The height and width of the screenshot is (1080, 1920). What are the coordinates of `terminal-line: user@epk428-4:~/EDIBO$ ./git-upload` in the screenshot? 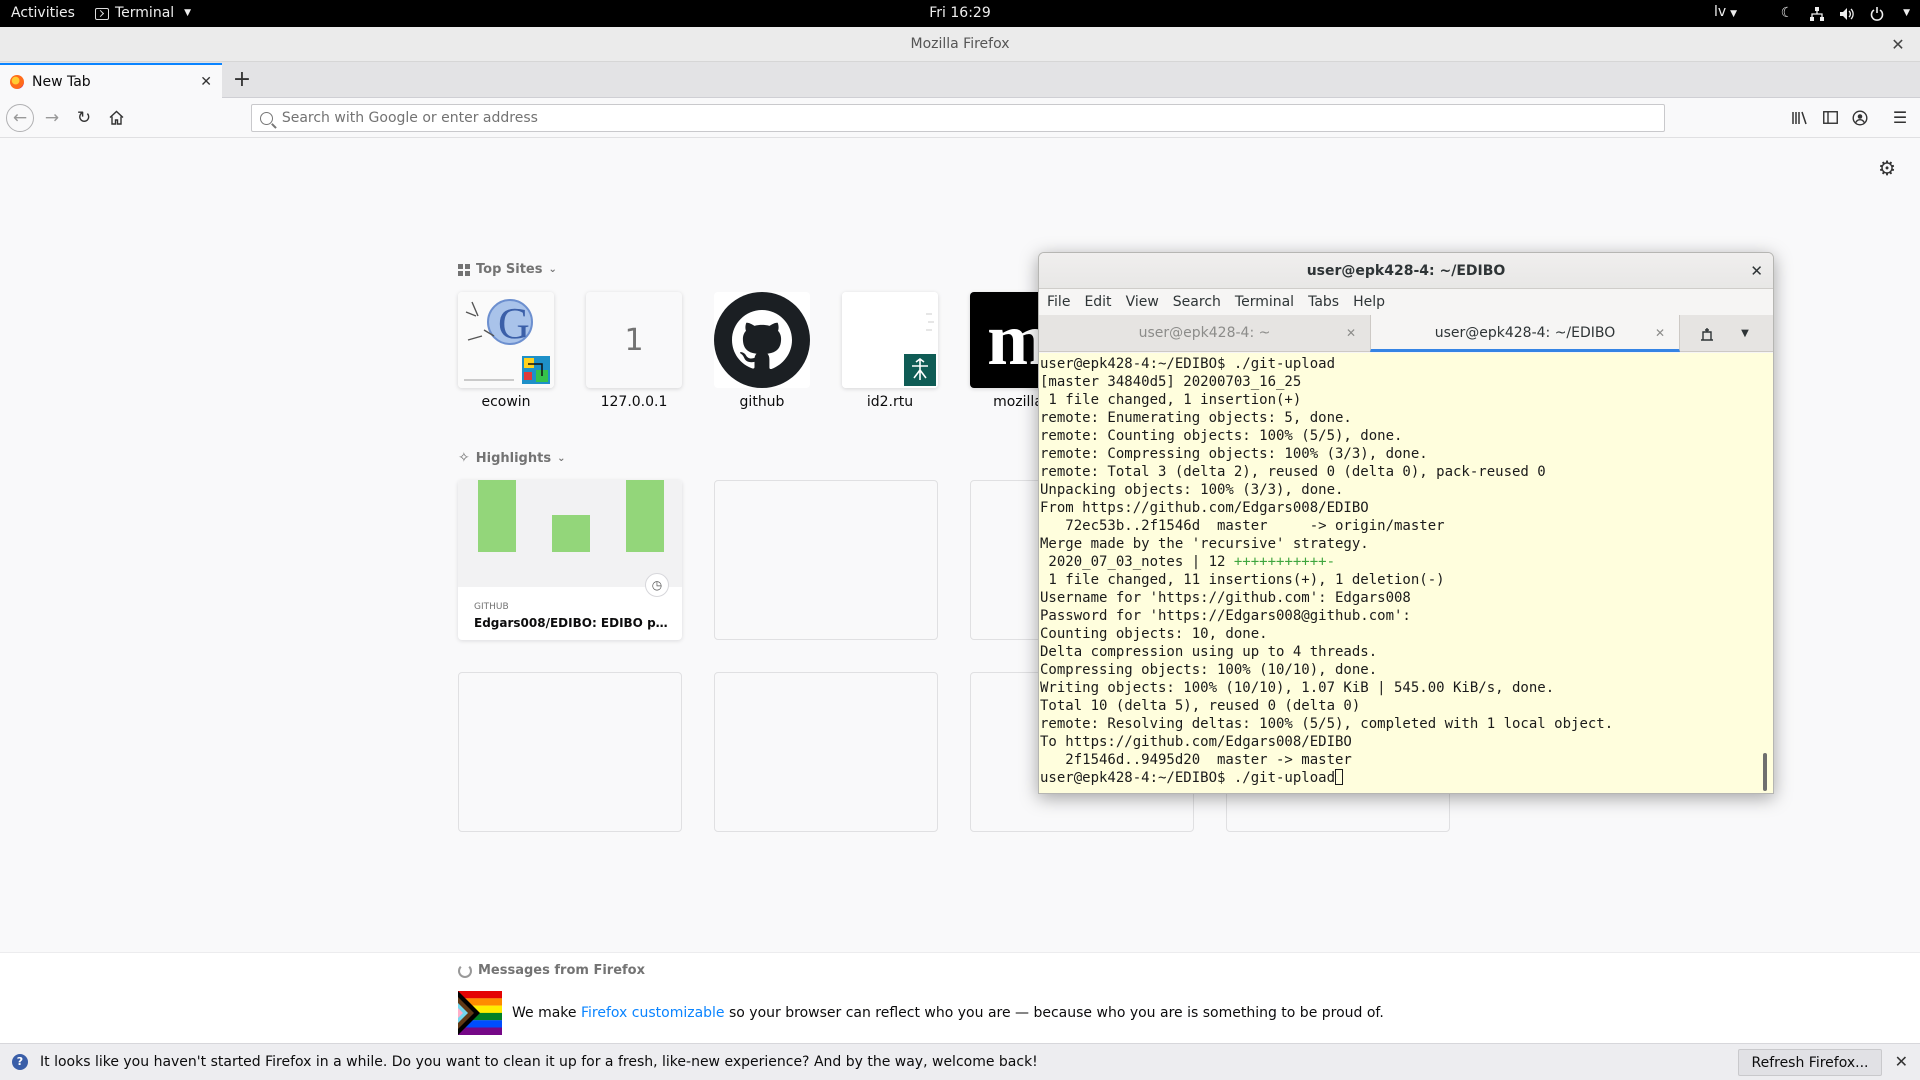 It's located at (1188, 364).